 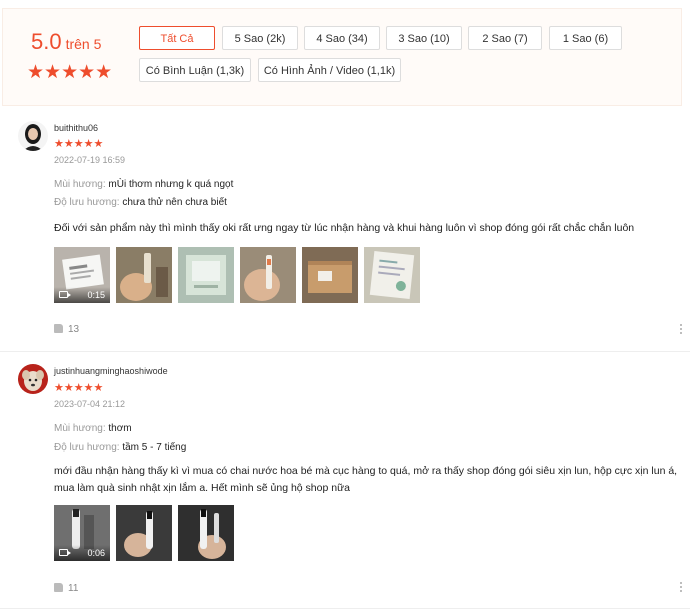 What do you see at coordinates (66, 588) in the screenshot?
I see `like-button: 11` at bounding box center [66, 588].